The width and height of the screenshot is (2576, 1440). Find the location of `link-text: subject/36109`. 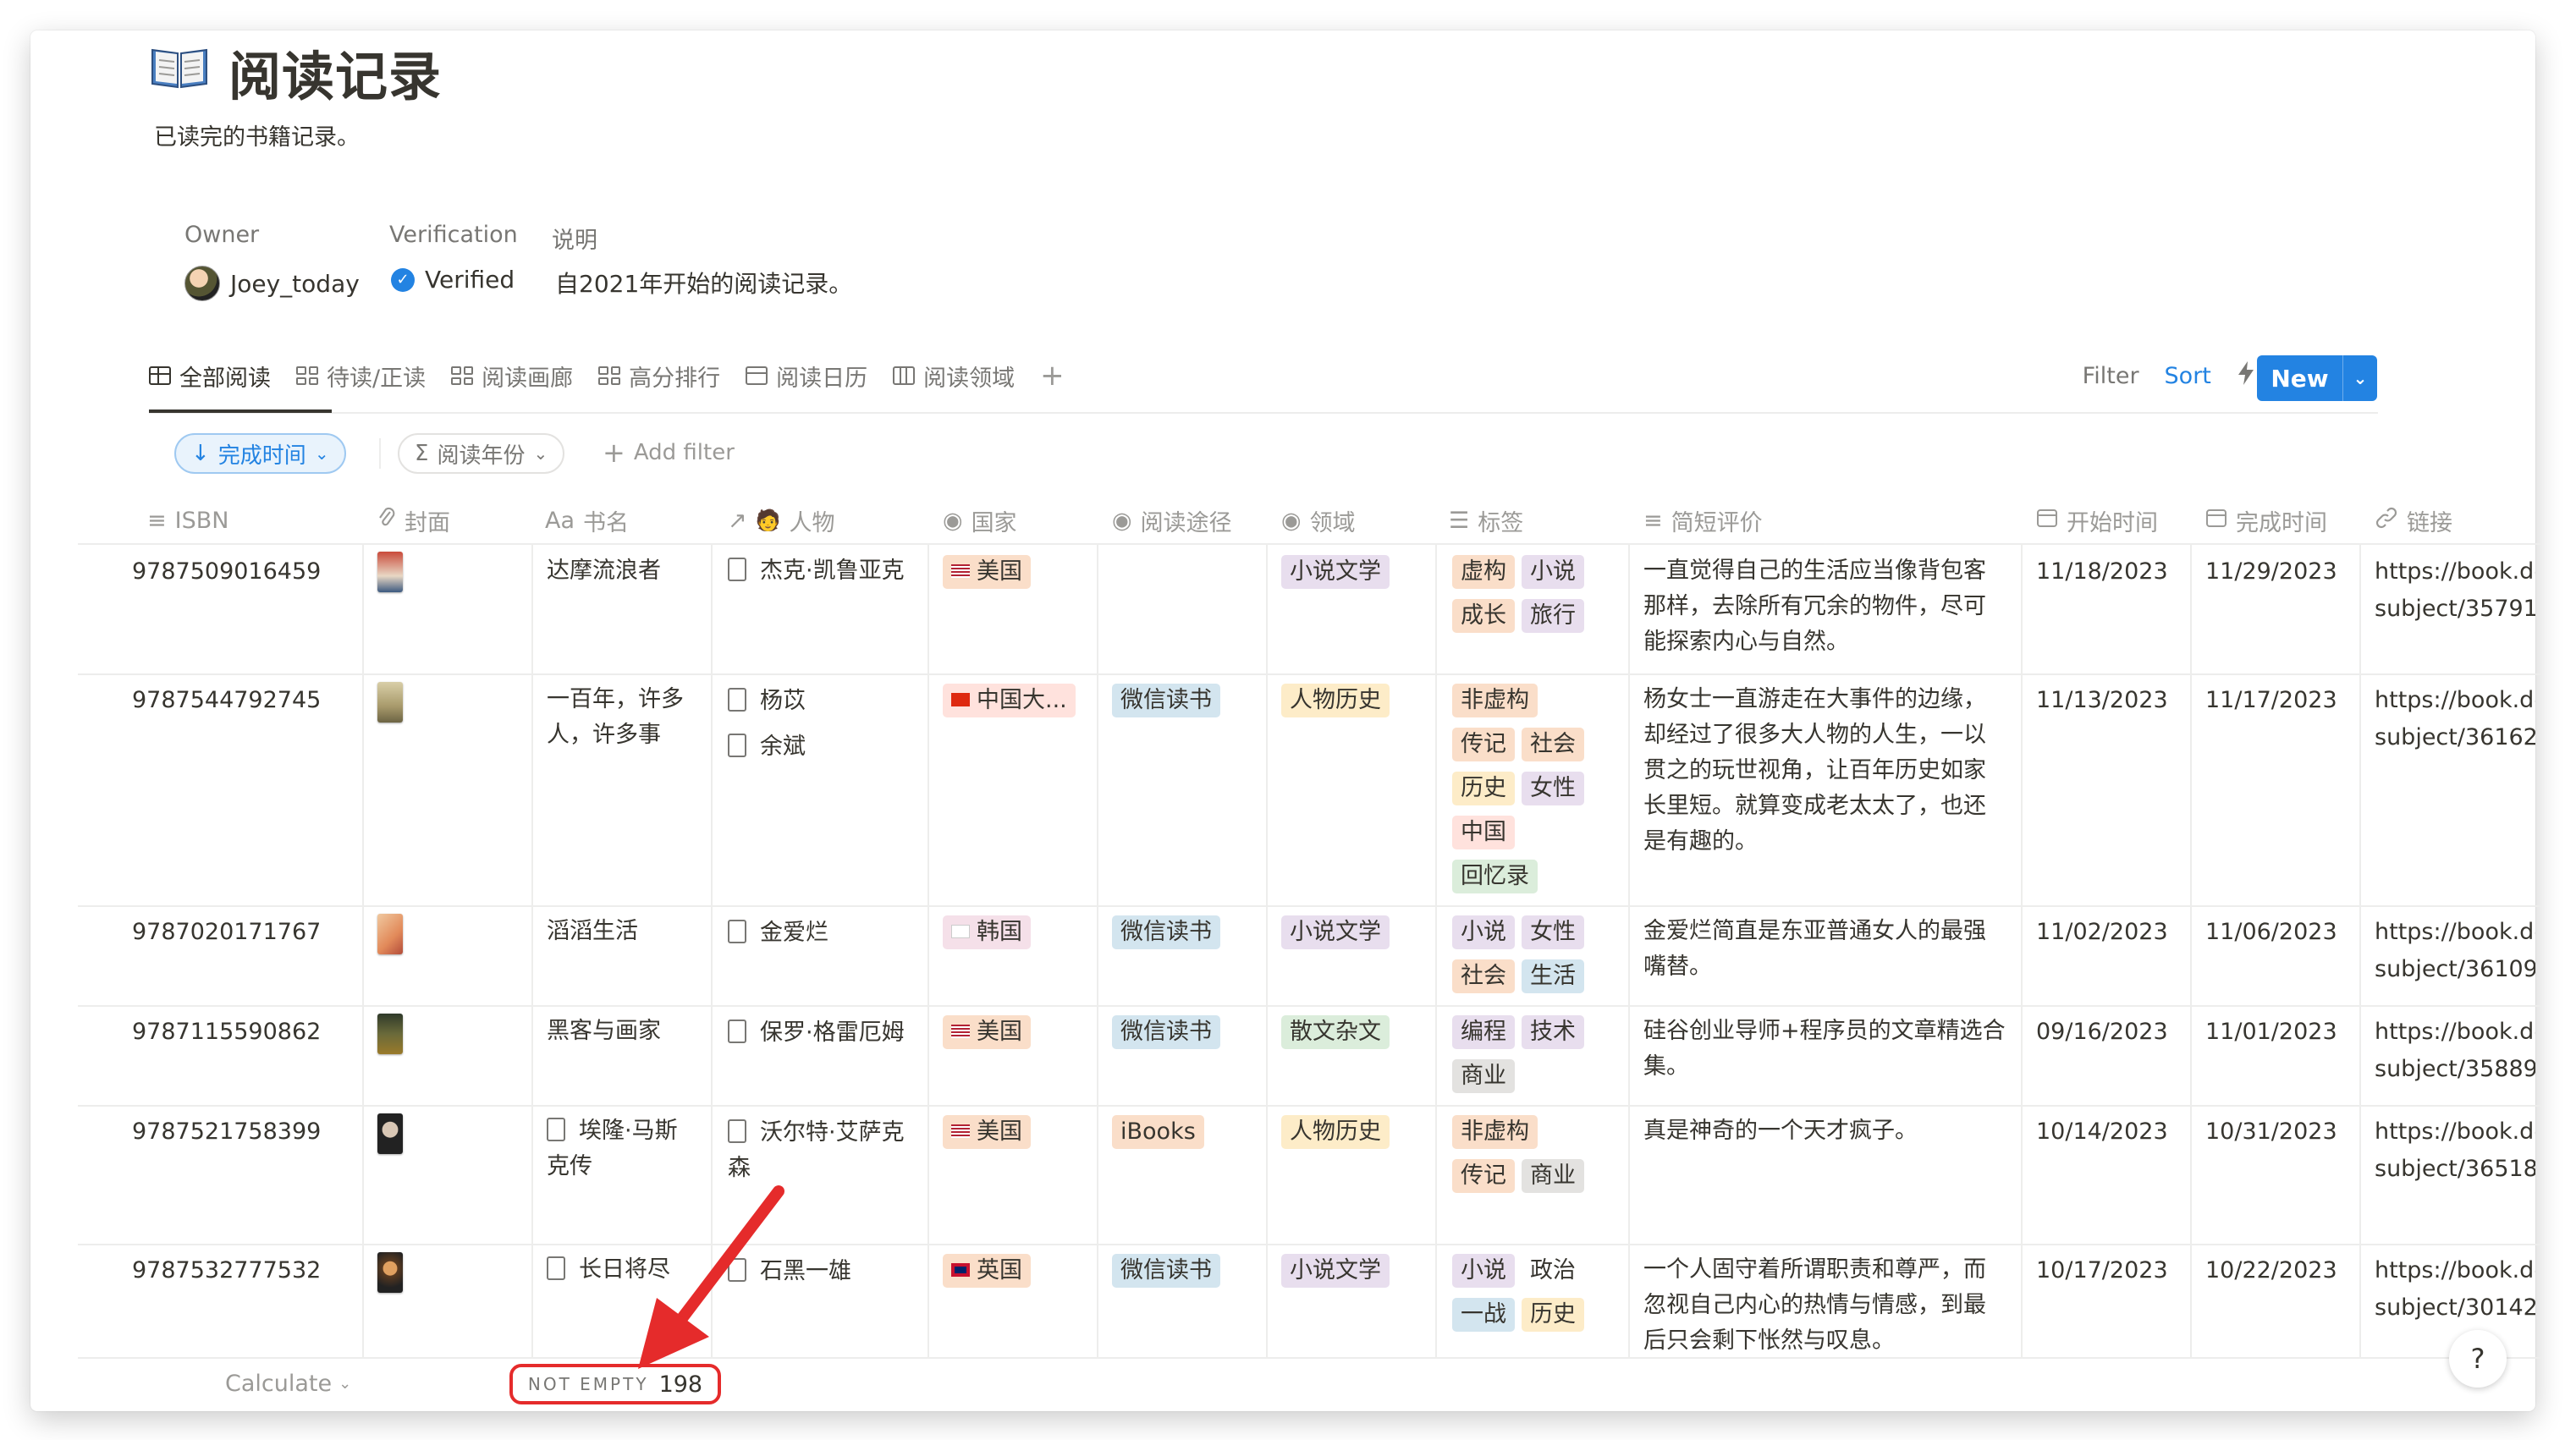

link-text: subject/36109 is located at coordinates (2455, 969).